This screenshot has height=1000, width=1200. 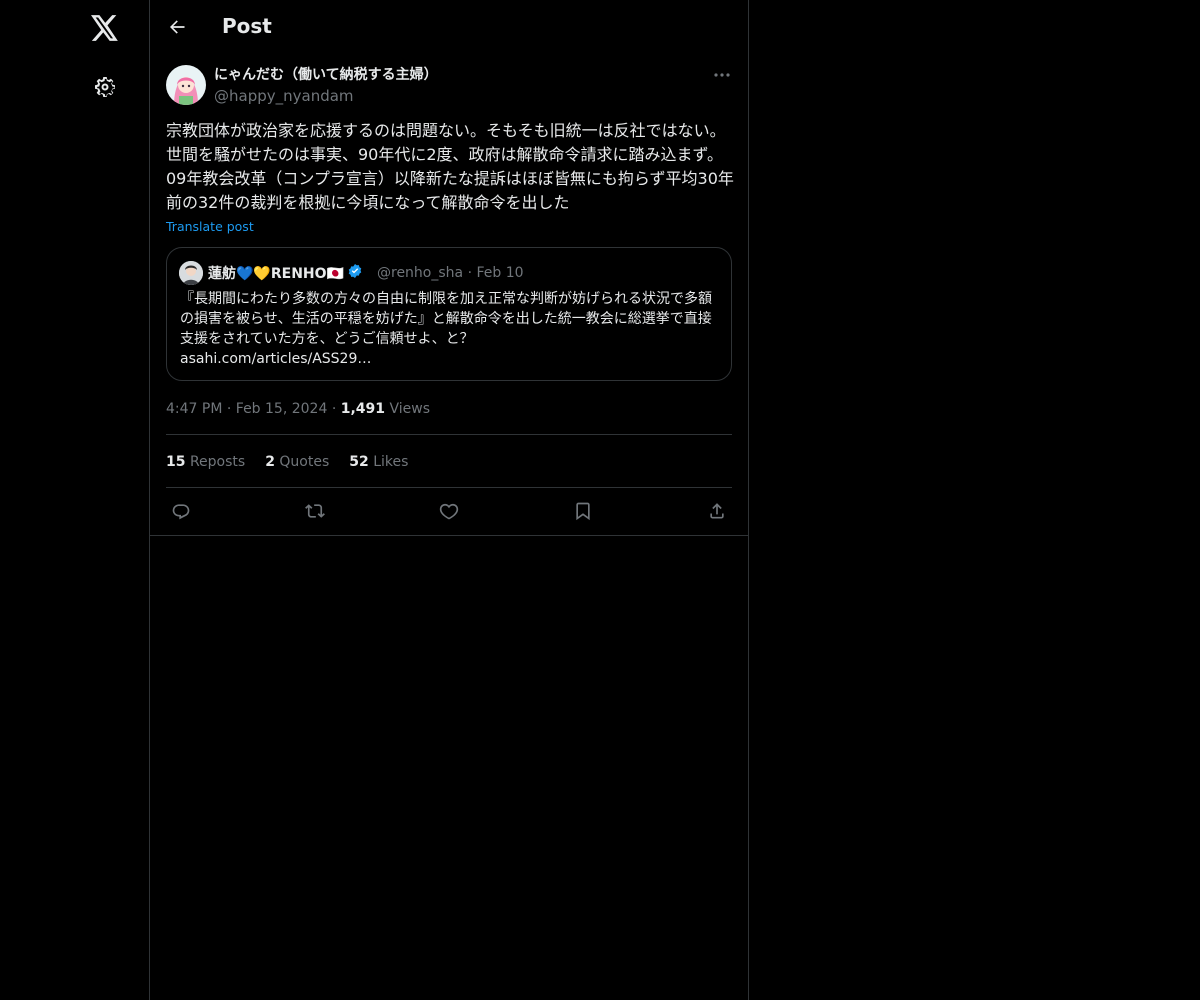 I want to click on action-bar, so click(x=449, y=511).